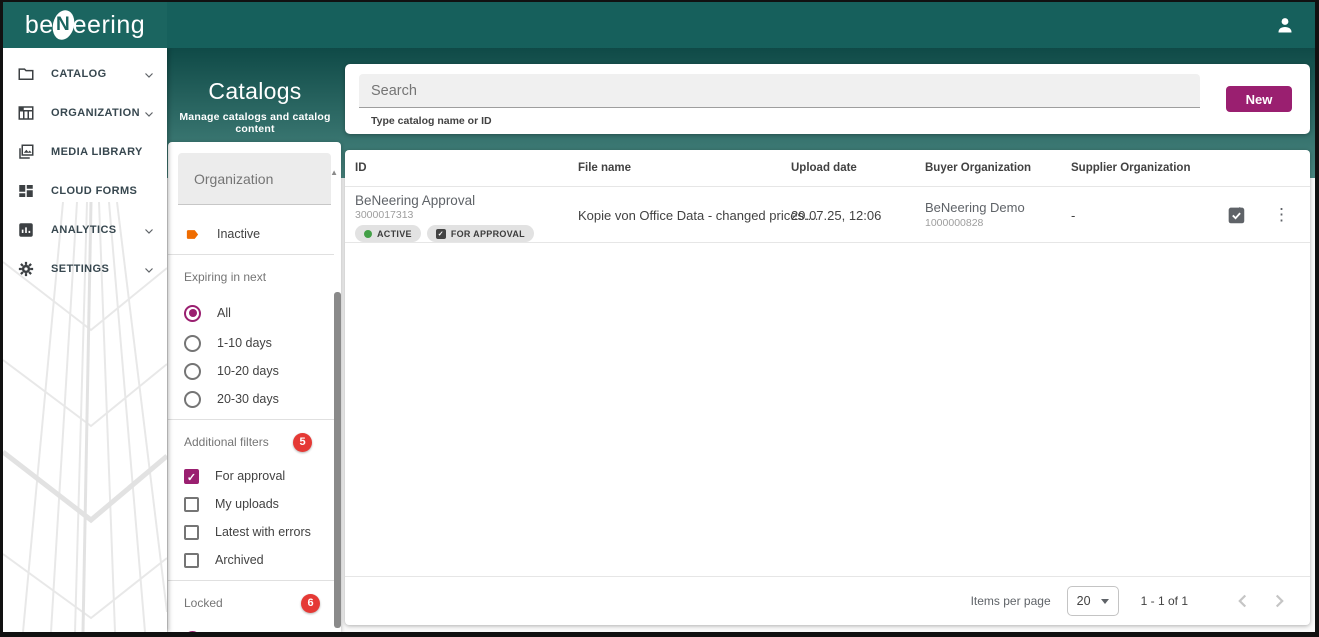 The image size is (1319, 637). Describe the element at coordinates (251, 476) in the screenshot. I see `checkbox-for-approval: ✓ For approval` at that location.